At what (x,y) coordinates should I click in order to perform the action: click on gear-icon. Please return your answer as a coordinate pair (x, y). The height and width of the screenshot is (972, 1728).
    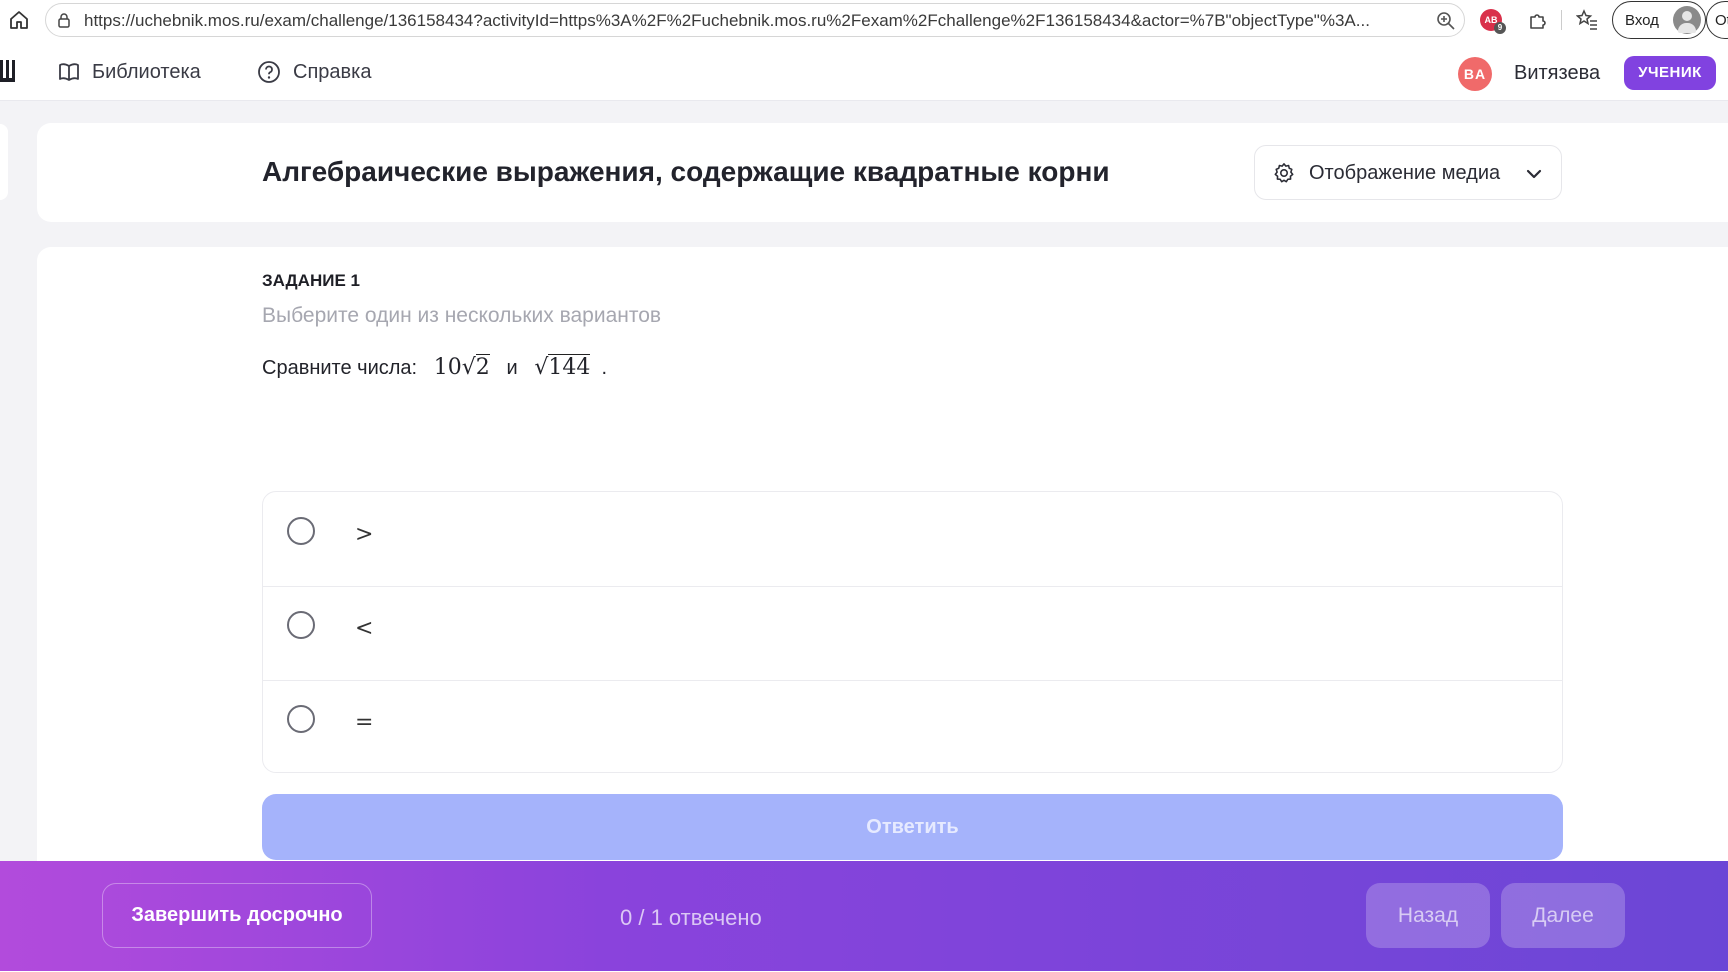
    Looking at the image, I should click on (1284, 173).